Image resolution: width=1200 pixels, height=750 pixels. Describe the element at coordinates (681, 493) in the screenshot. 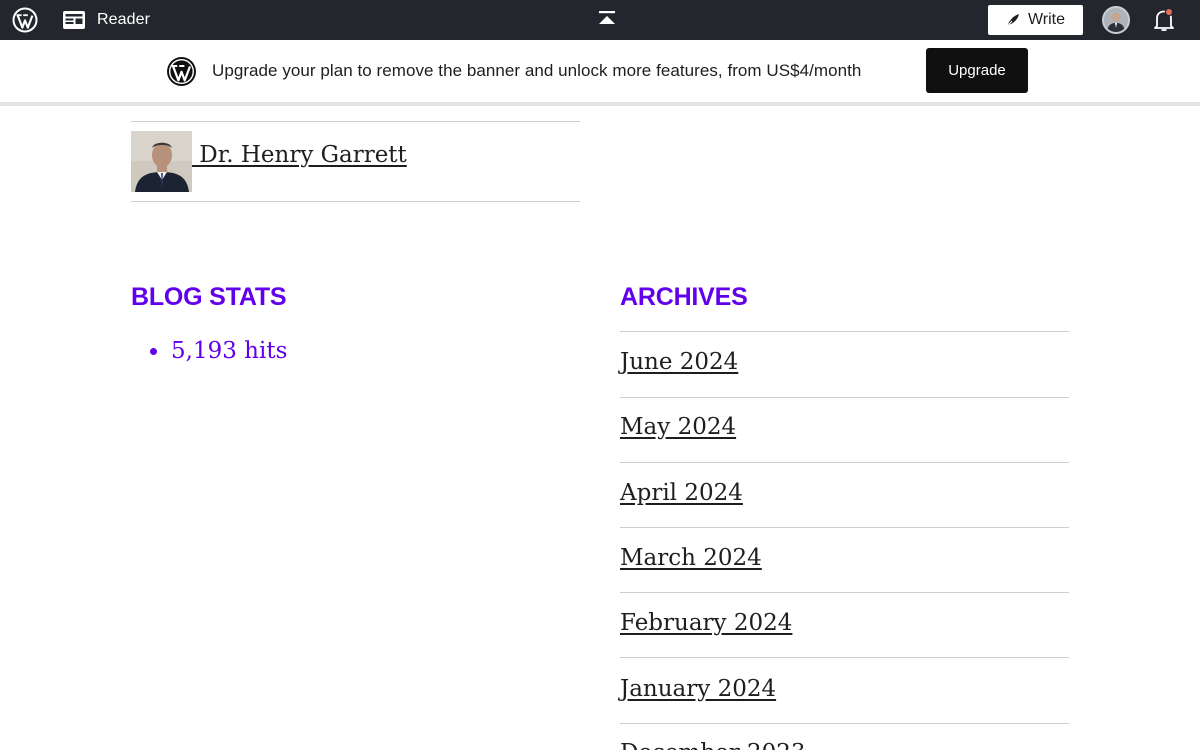

I see `archive-link-april-2024: April 2024` at that location.